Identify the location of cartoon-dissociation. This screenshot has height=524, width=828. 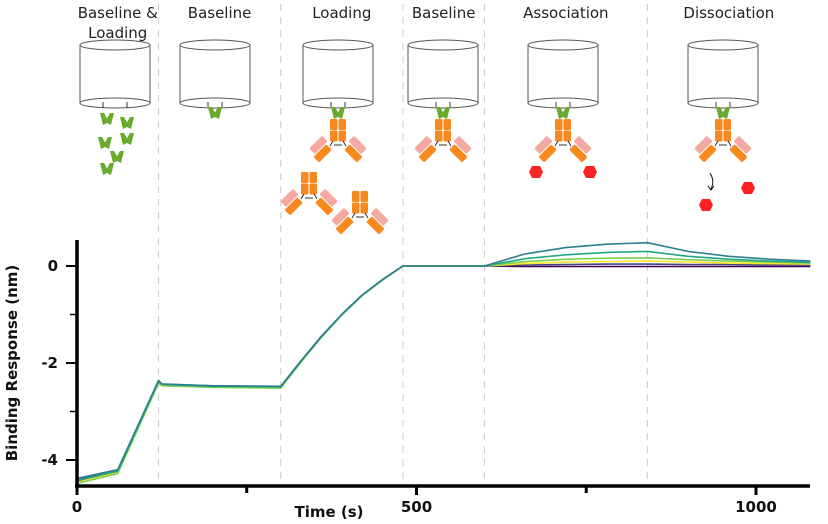
(723, 125).